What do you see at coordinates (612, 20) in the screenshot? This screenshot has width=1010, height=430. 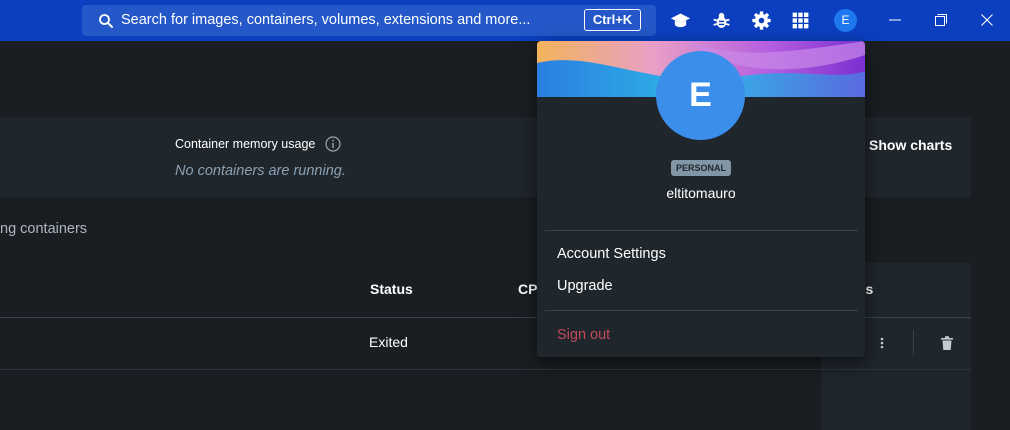 I see `search-shortcut-badge: Ctrl+K` at bounding box center [612, 20].